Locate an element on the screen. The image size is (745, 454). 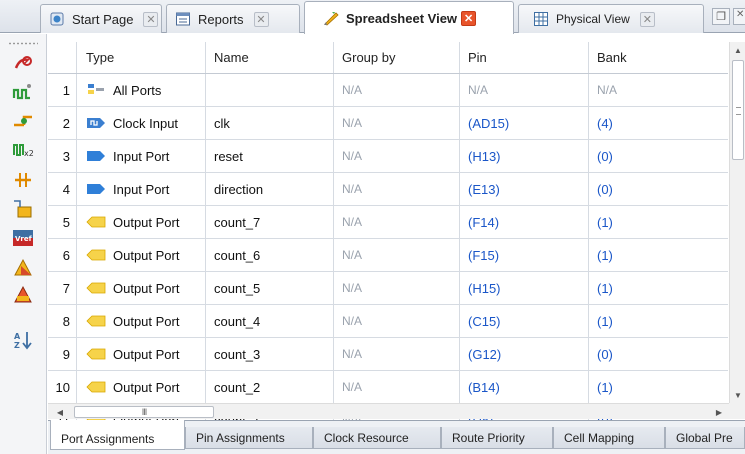
table-row: 5 Output Port count_7 N/A (F14) (1) is located at coordinates (388, 222).